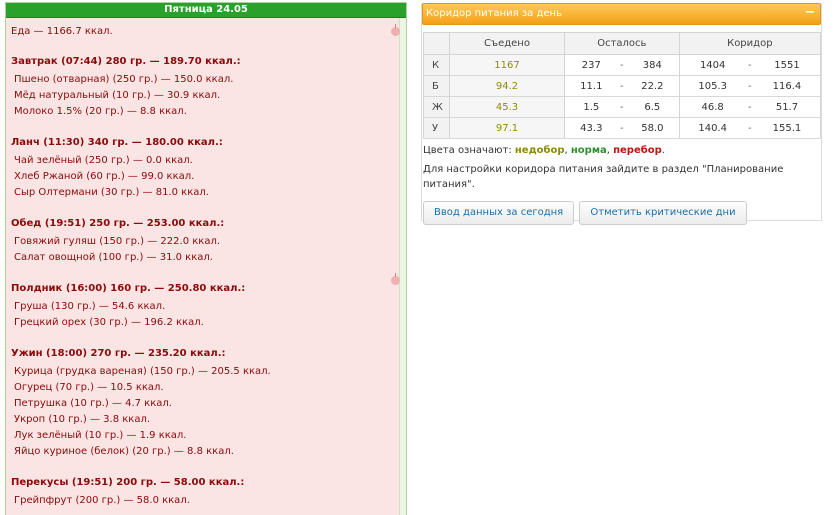 The height and width of the screenshot is (515, 835). What do you see at coordinates (507, 107) in the screenshot?
I see `eaten-value: 45.3` at bounding box center [507, 107].